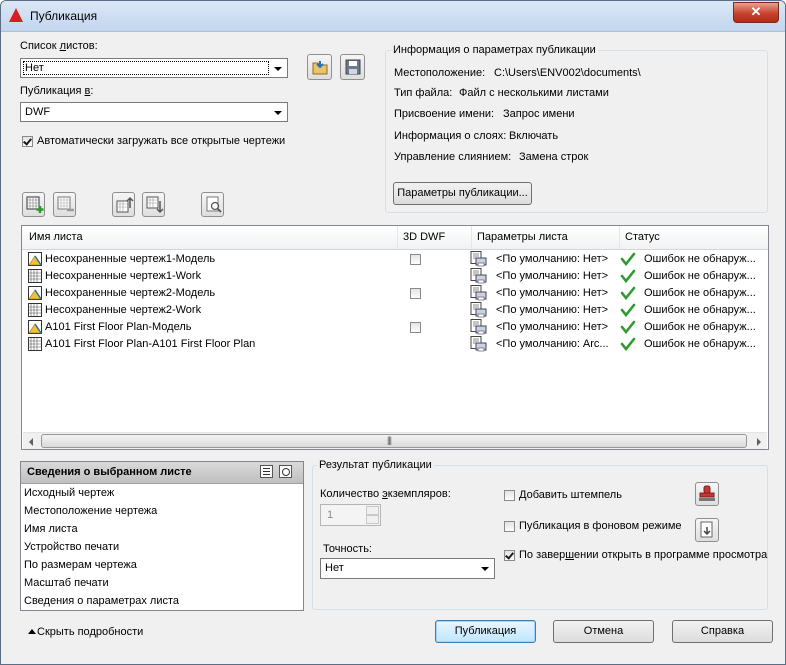  I want to click on details-header: Сведения о выбранном листе, so click(162, 473).